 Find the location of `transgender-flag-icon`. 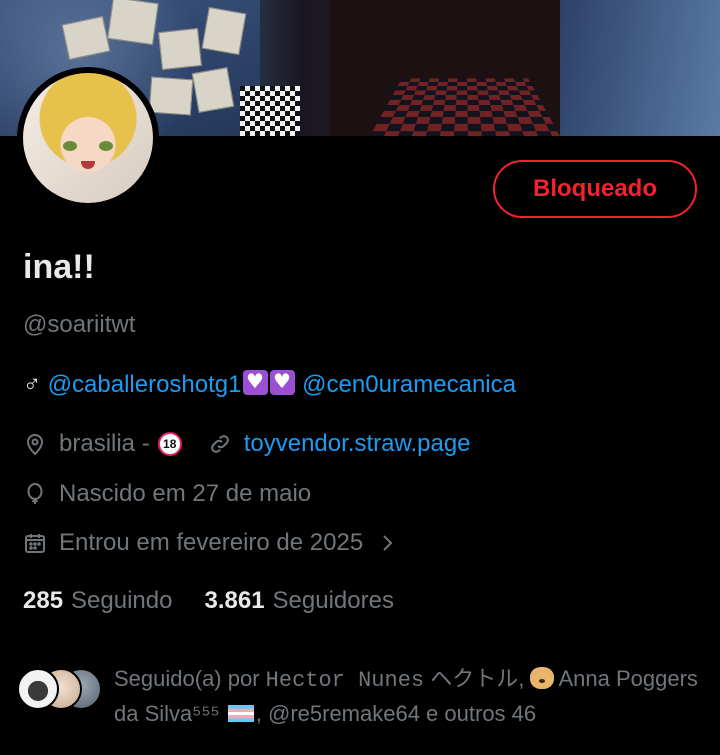

transgender-flag-icon is located at coordinates (240, 713).